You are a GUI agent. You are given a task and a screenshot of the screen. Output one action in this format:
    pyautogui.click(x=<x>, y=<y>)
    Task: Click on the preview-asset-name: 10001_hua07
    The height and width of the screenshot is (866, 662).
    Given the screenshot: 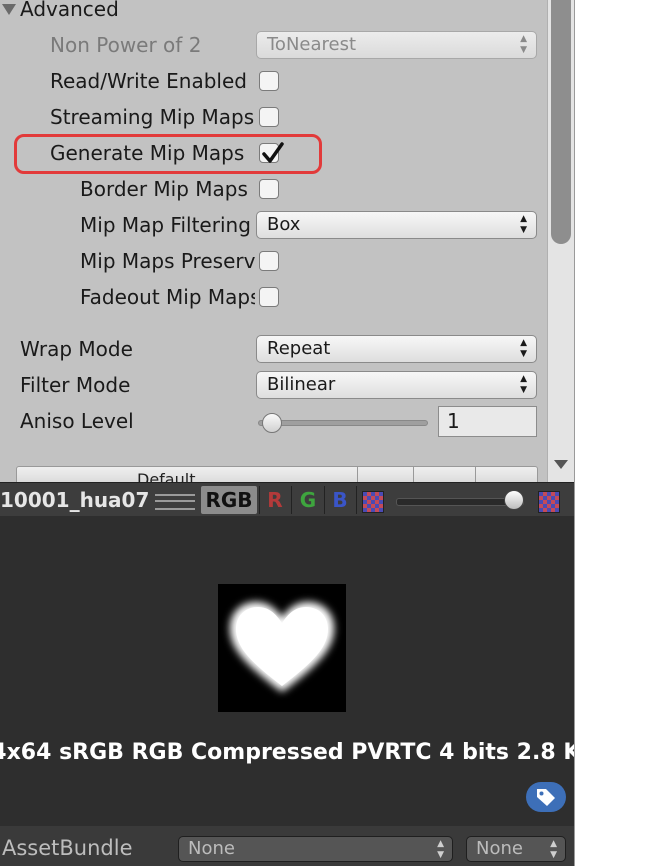 What is the action you would take?
    pyautogui.click(x=75, y=500)
    